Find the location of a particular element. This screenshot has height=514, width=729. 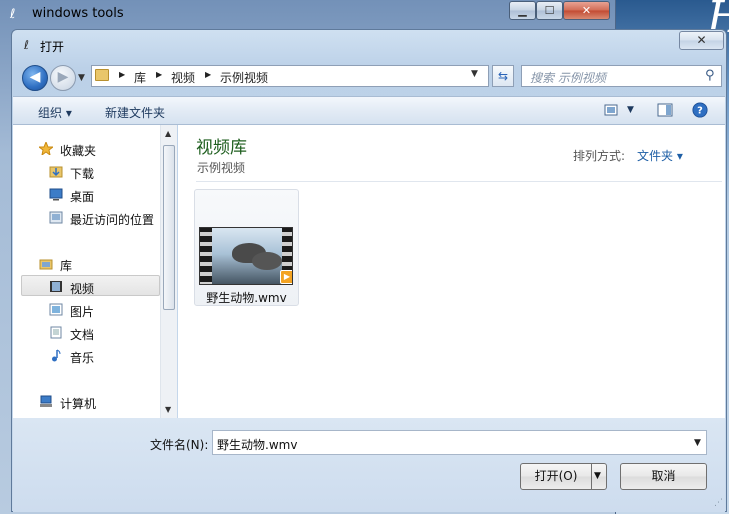

cancel-button: 取消 is located at coordinates (663, 476).